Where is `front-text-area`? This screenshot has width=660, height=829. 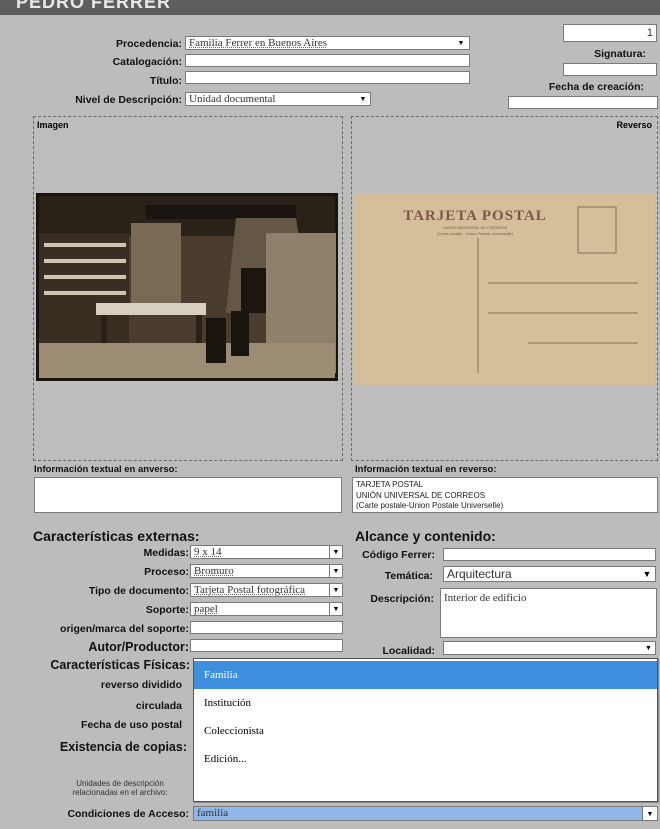 front-text-area is located at coordinates (188, 495).